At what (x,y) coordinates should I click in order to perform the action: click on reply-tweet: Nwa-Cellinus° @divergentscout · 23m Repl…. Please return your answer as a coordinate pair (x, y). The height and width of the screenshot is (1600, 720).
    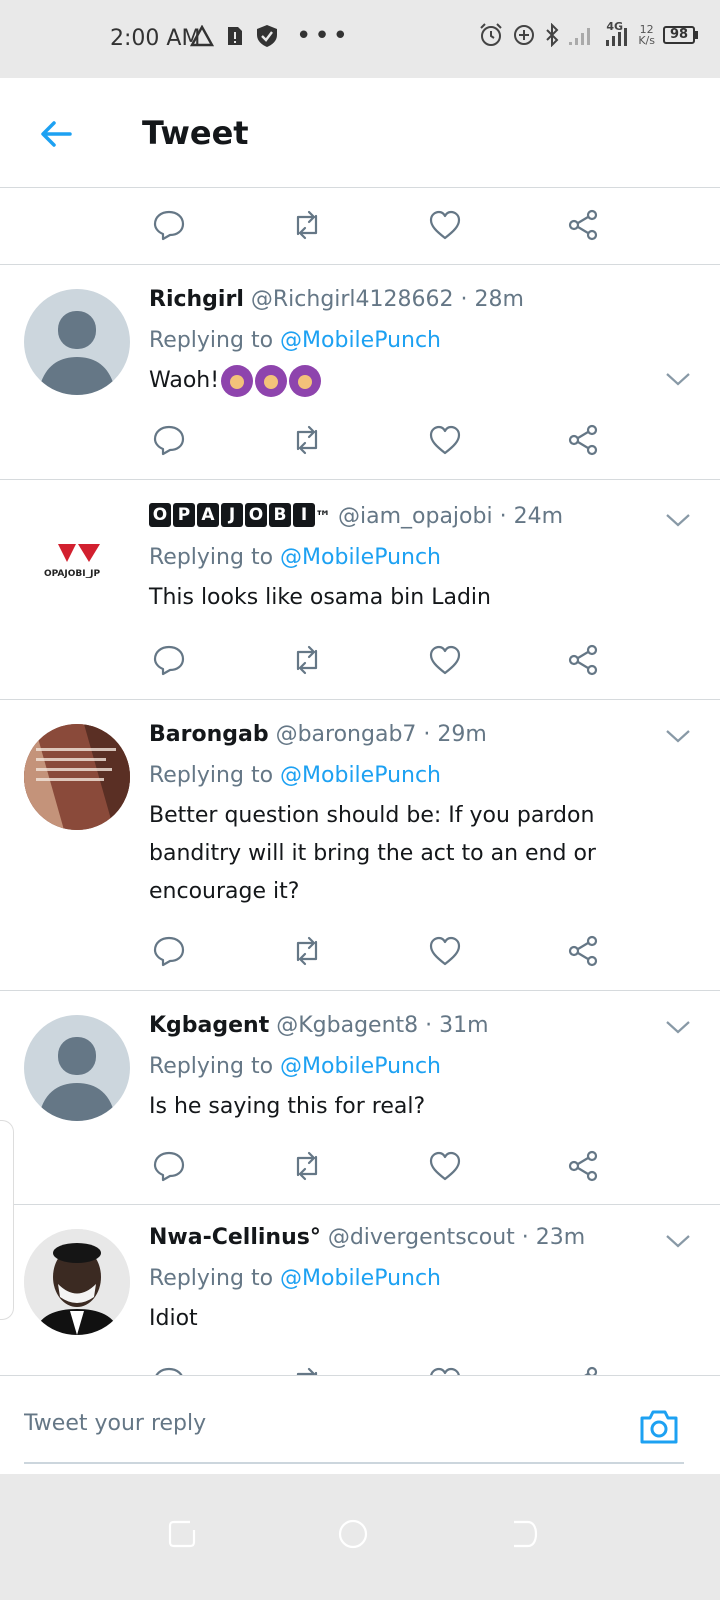
    Looking at the image, I should click on (360, 1290).